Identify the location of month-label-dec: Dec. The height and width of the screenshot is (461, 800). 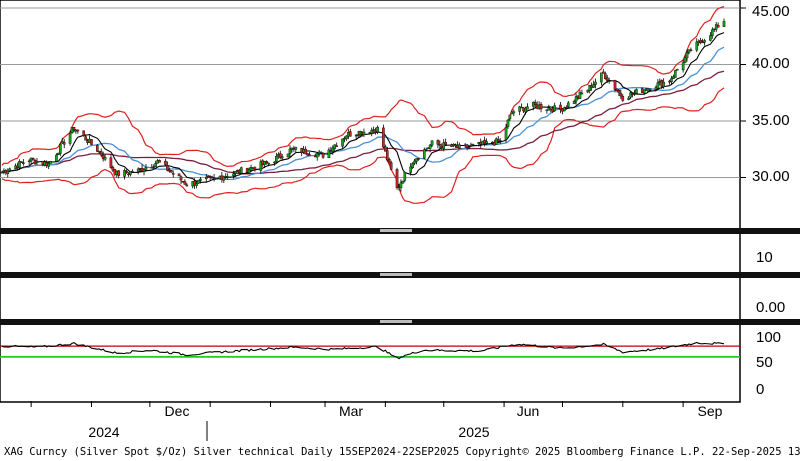
(177, 411).